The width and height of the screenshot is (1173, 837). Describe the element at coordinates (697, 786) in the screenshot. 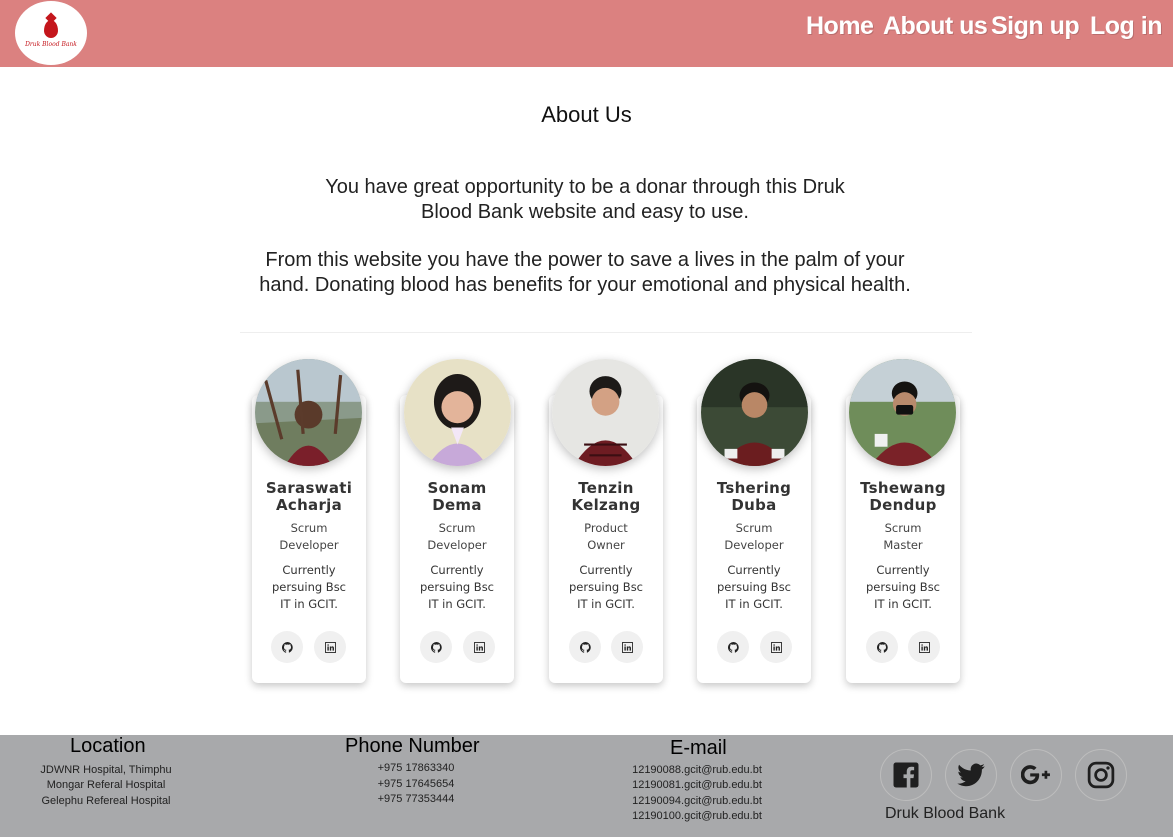

I see `email-link: 12190081.gcit@rub.edu.bt` at that location.